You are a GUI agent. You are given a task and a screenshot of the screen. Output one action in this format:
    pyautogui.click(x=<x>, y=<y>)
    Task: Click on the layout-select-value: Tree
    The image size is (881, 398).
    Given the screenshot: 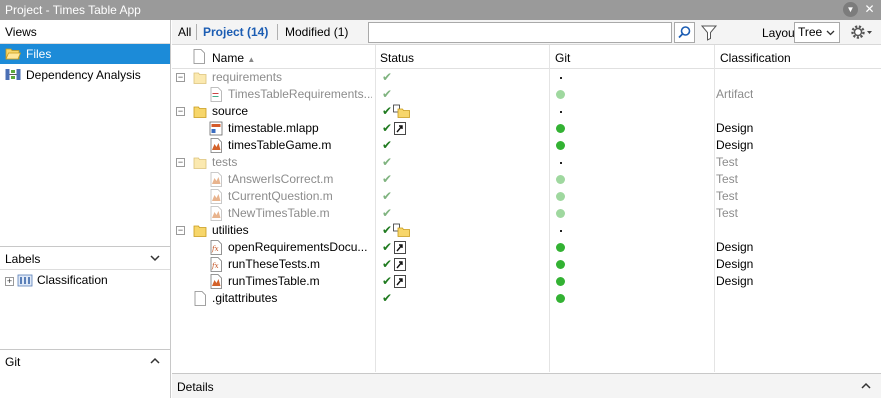 What is the action you would take?
    pyautogui.click(x=810, y=32)
    